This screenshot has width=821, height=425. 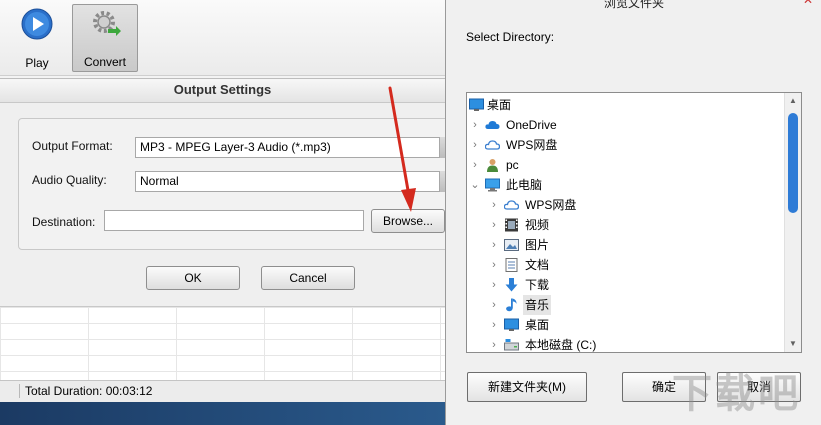 I want to click on play-button: Play, so click(x=37, y=38).